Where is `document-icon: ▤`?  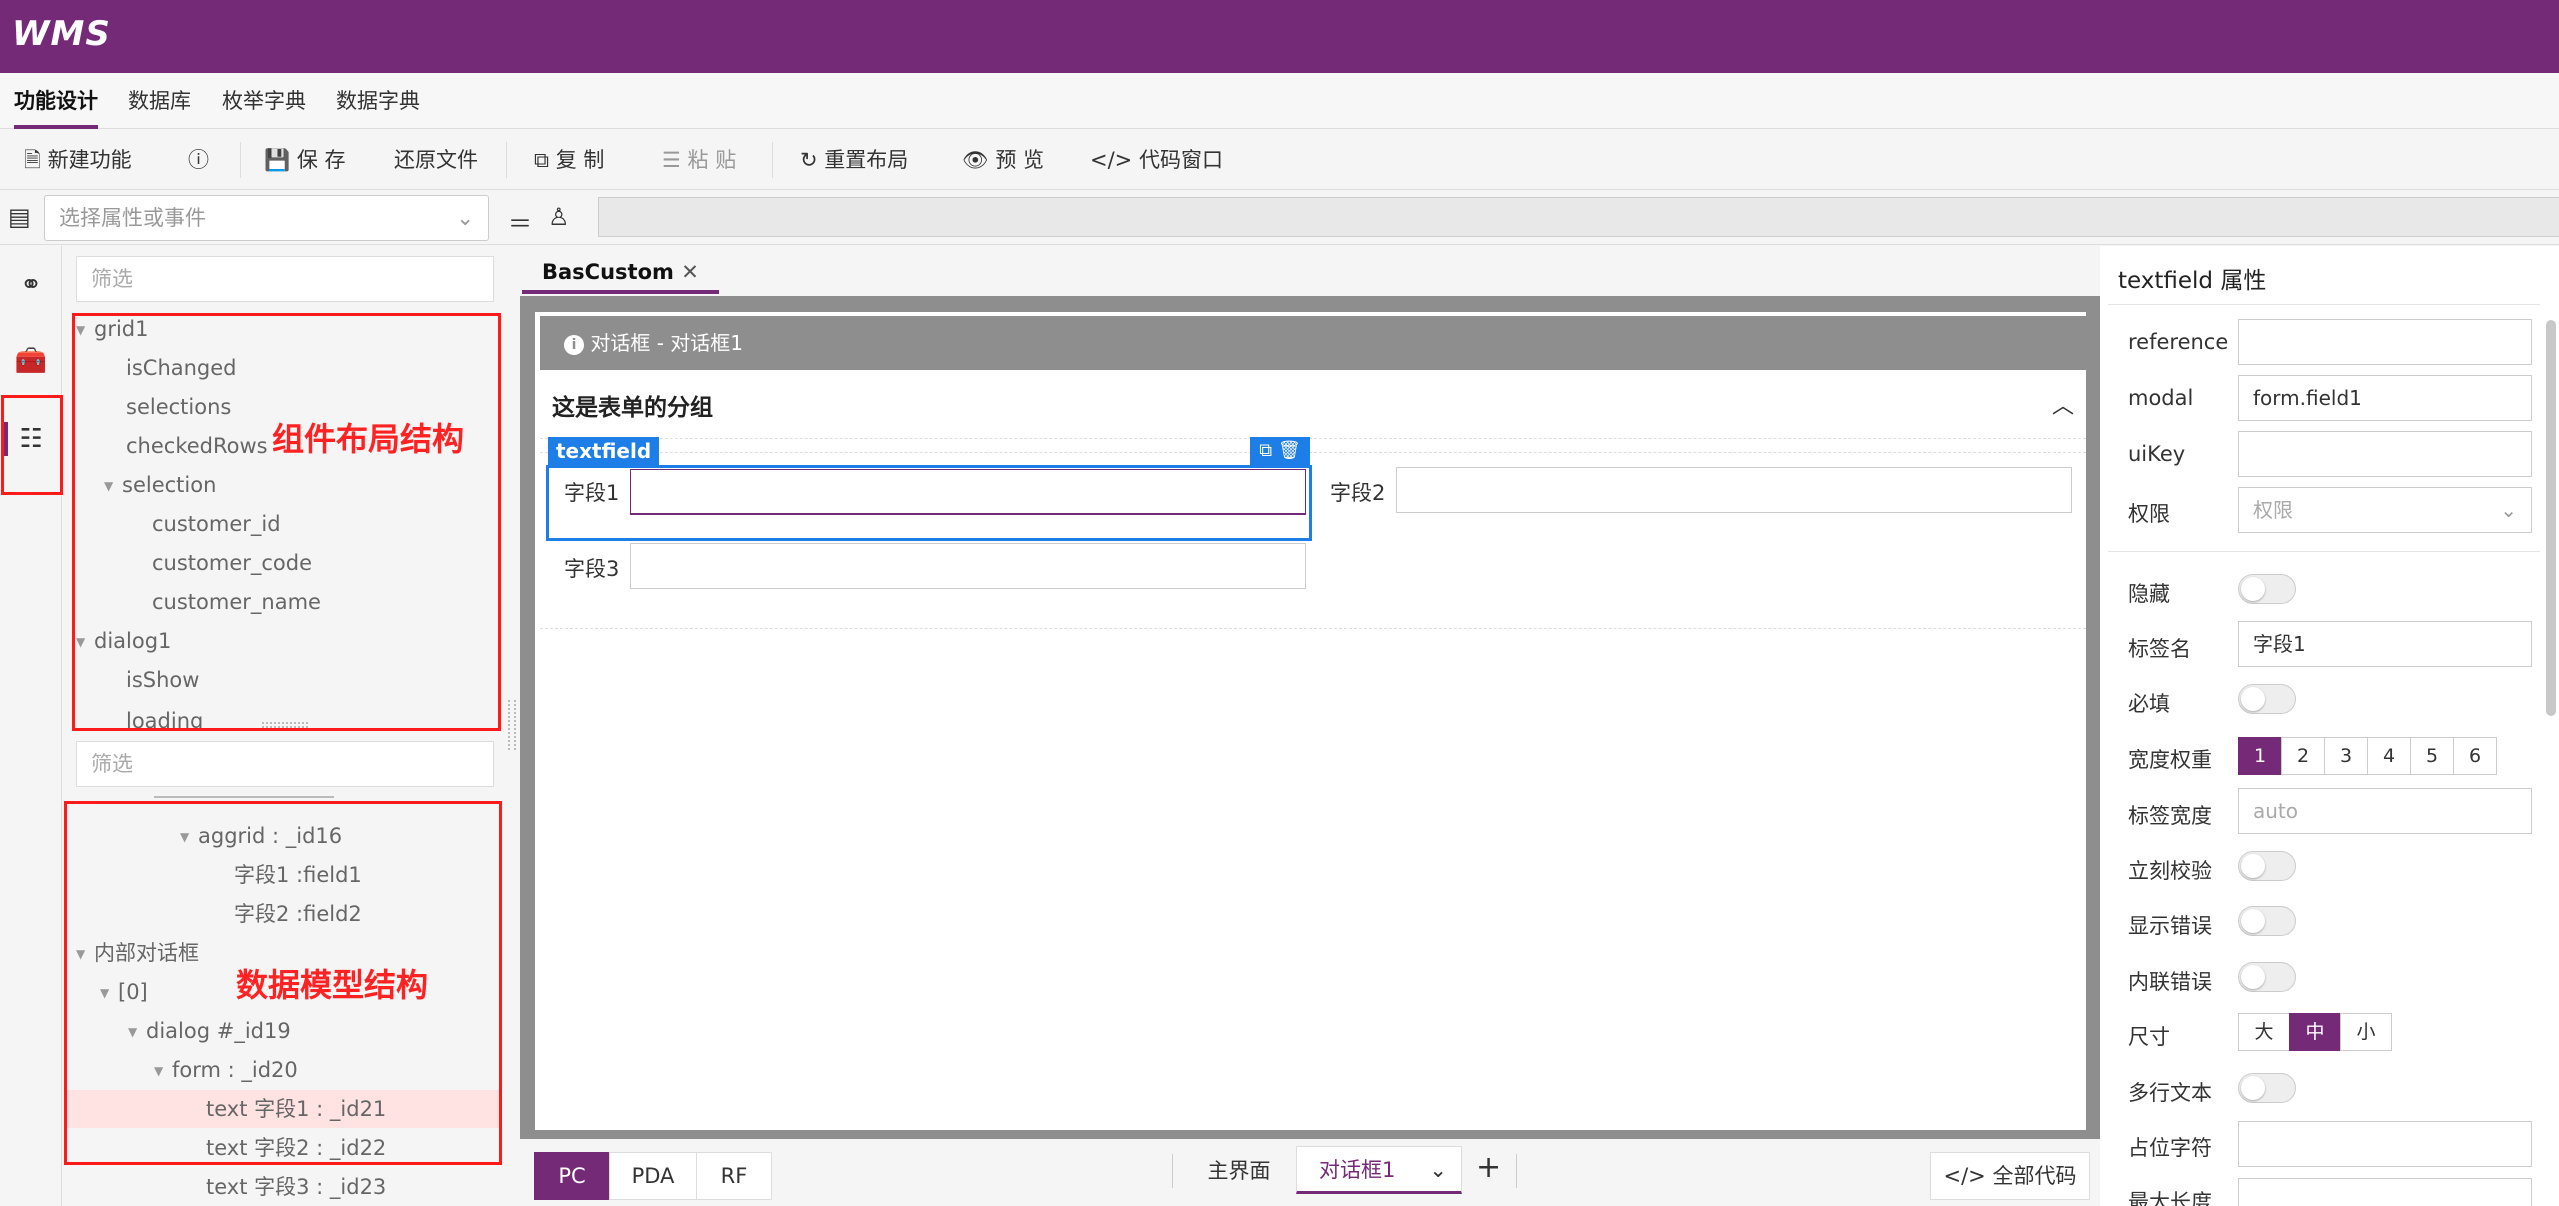
document-icon: ▤ is located at coordinates (19, 217).